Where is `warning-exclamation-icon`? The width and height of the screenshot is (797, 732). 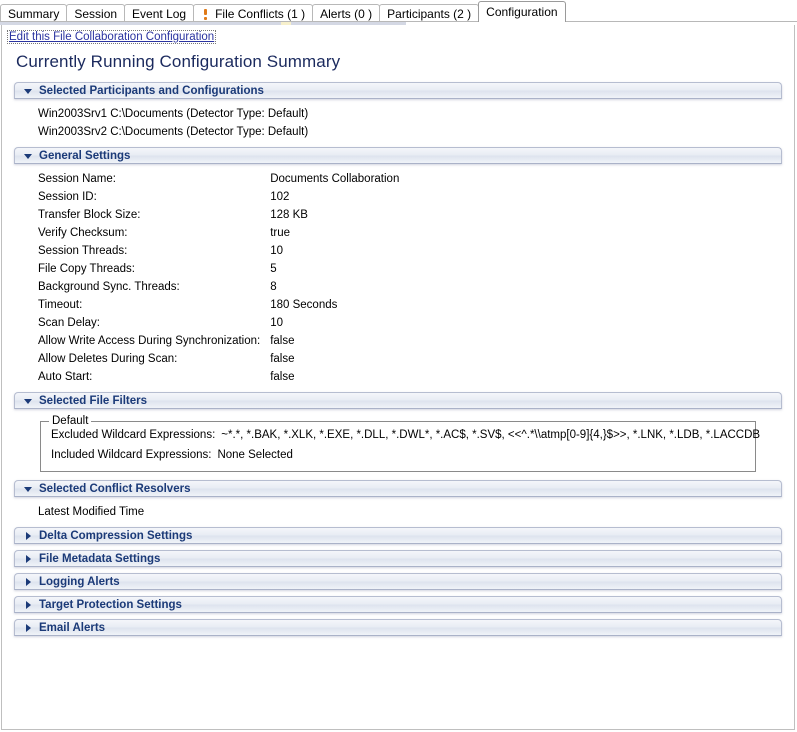 warning-exclamation-icon is located at coordinates (205, 14).